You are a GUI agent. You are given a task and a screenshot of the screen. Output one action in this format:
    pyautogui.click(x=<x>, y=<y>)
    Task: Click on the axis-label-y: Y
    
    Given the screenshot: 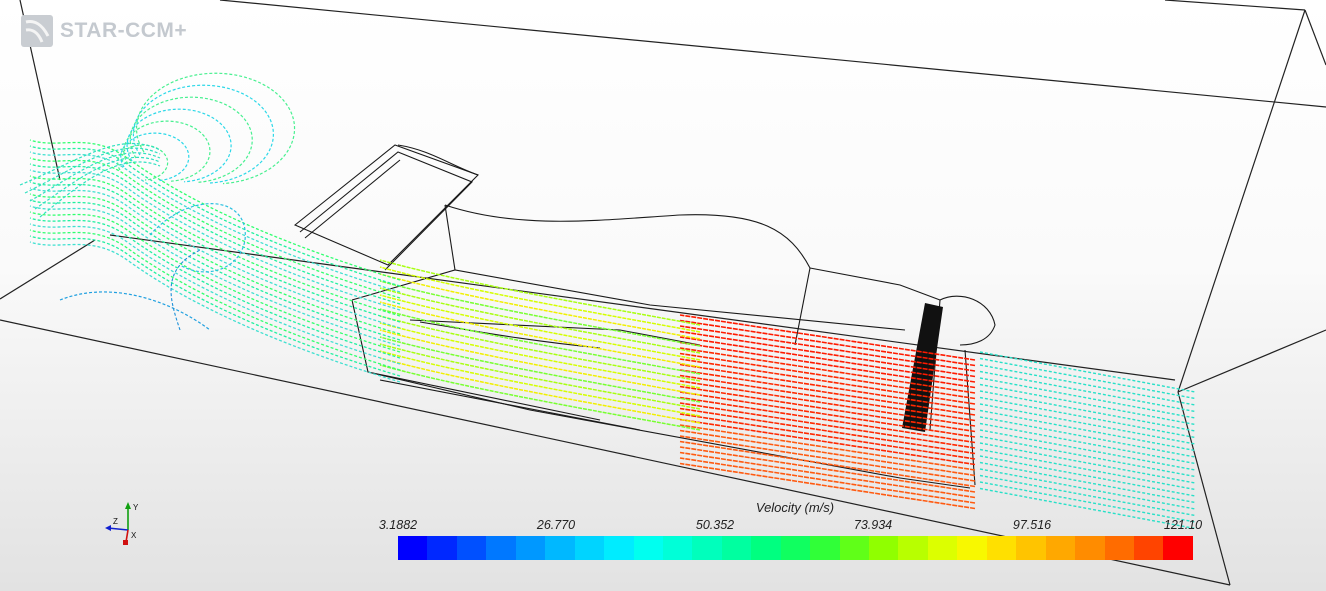 What is the action you would take?
    pyautogui.click(x=136, y=507)
    